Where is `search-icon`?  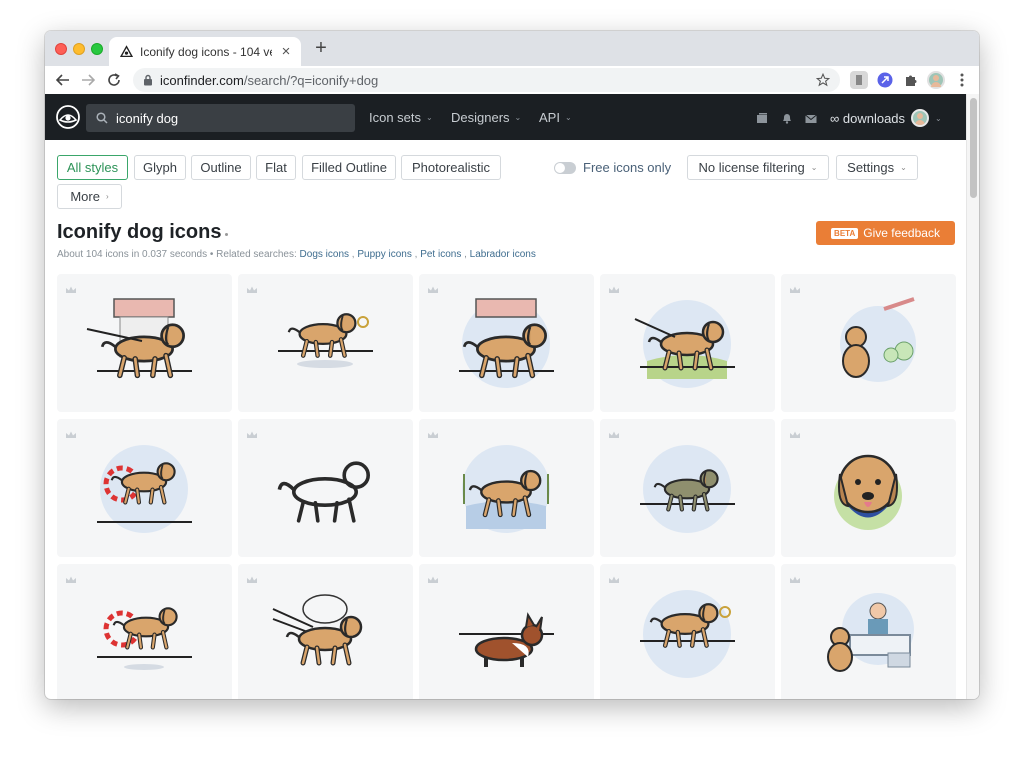 search-icon is located at coordinates (102, 118).